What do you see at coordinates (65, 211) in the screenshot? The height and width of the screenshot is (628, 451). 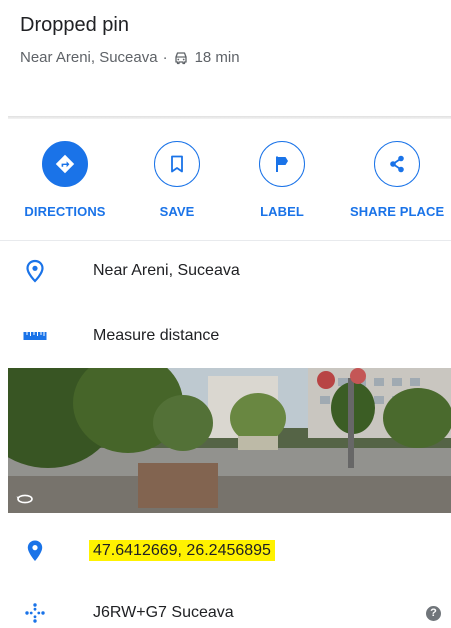 I see `directions-label: DIRECTIONS` at bounding box center [65, 211].